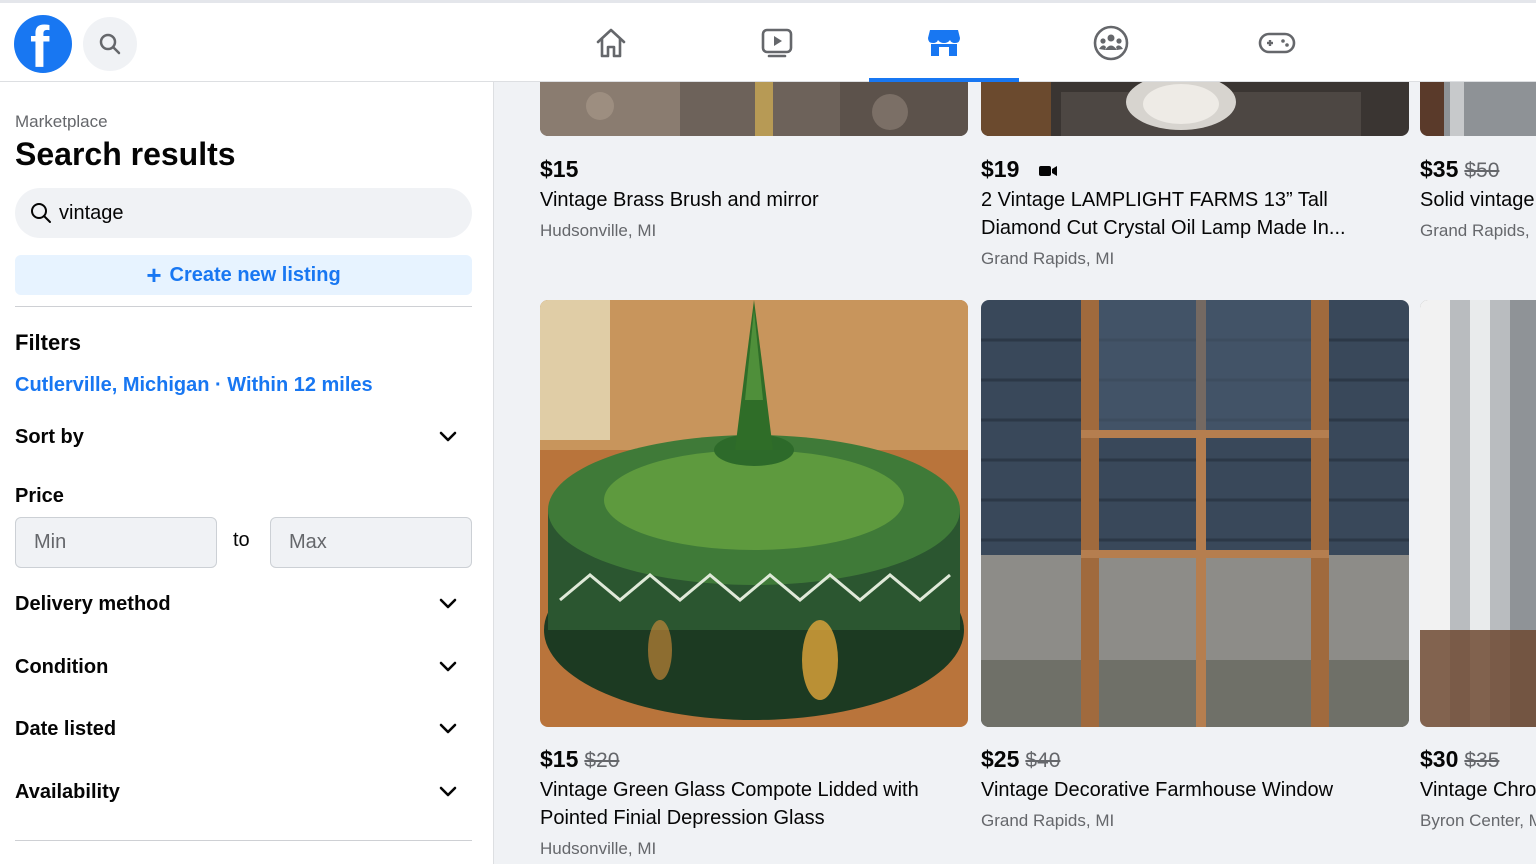  What do you see at coordinates (61, 122) in the screenshot?
I see `breadcrumb: Marketplace` at bounding box center [61, 122].